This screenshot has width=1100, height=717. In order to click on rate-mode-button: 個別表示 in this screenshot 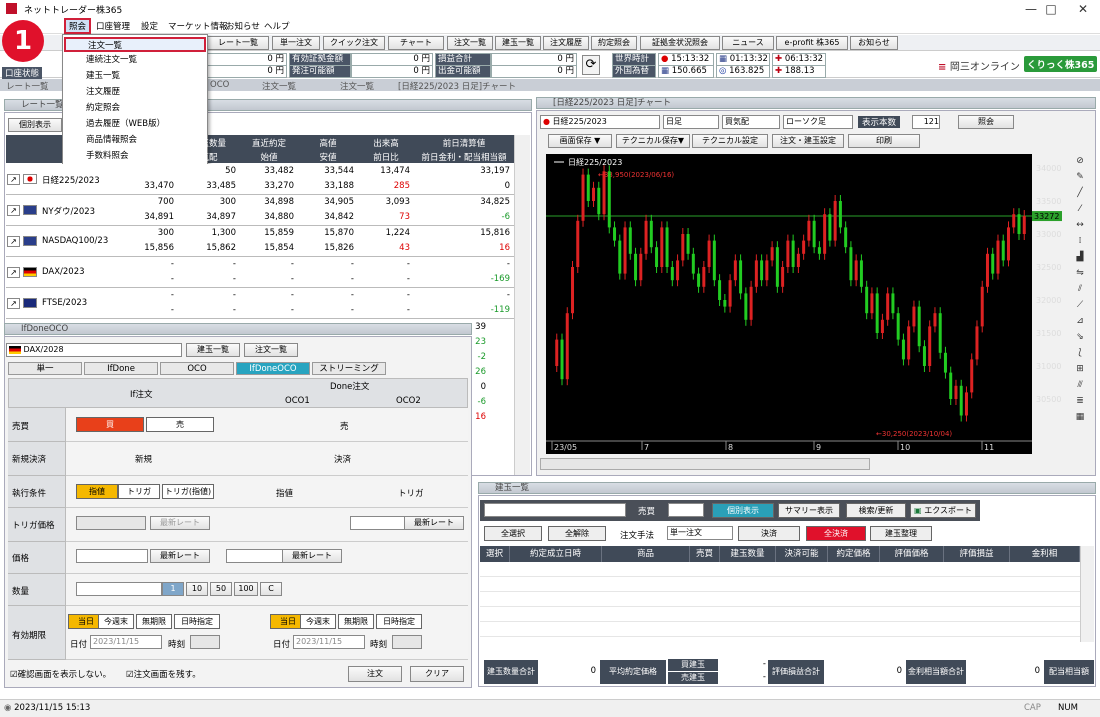, I will do `click(35, 125)`.